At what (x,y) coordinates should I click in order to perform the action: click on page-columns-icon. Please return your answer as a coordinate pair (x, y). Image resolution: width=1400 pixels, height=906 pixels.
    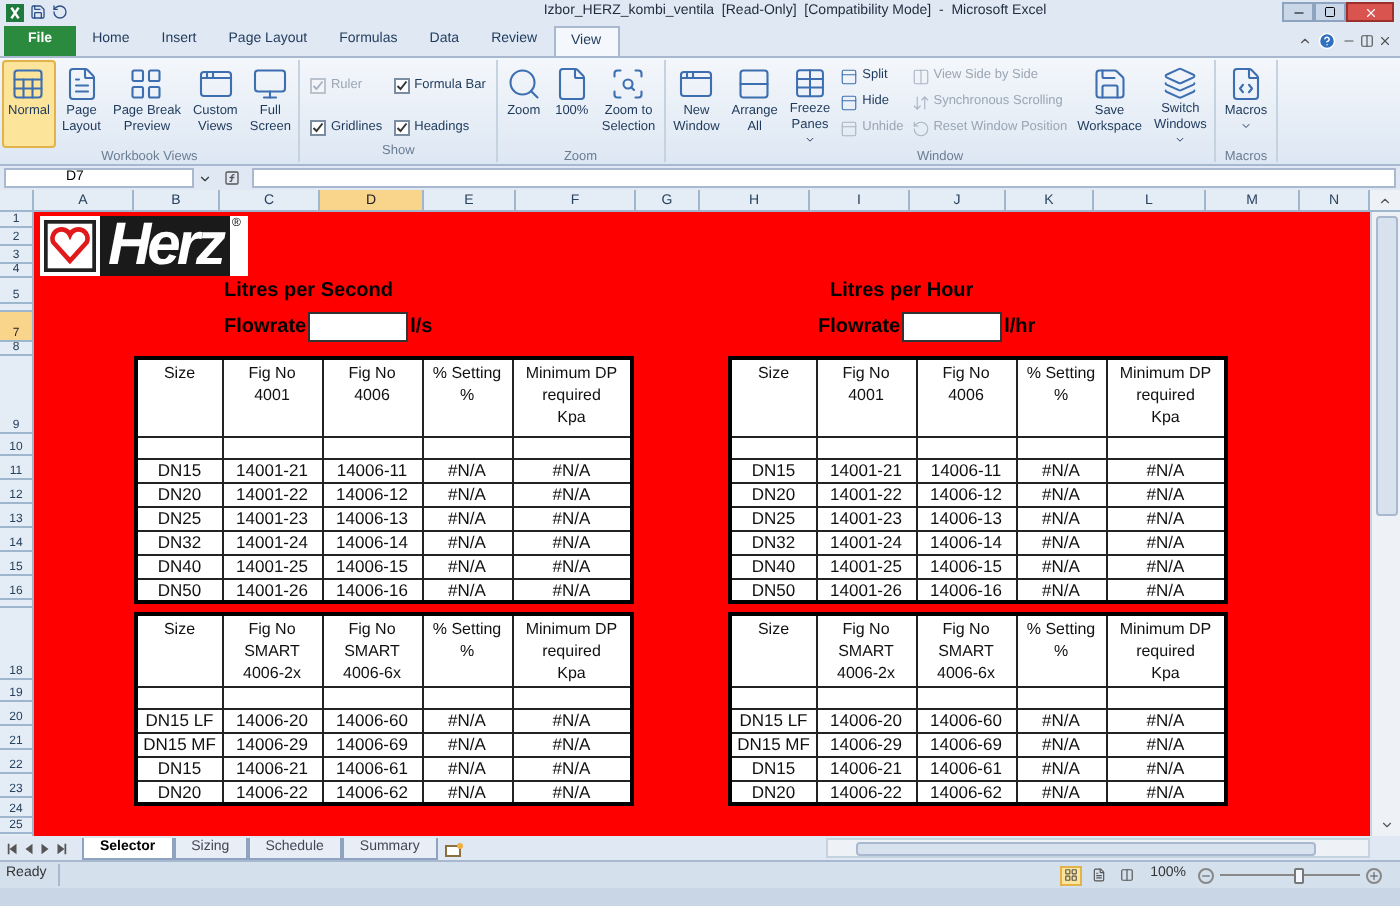
    Looking at the image, I should click on (1127, 875).